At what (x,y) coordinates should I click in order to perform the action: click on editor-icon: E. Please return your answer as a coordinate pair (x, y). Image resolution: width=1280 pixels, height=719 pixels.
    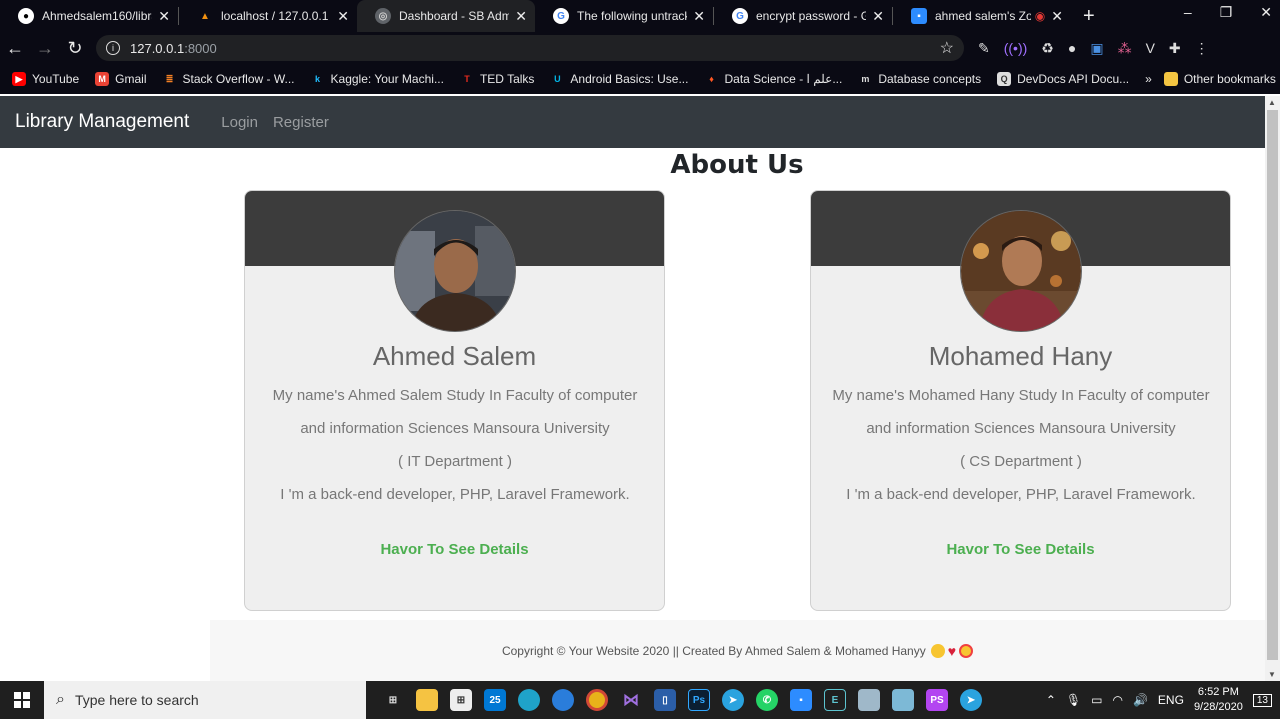
    Looking at the image, I should click on (835, 700).